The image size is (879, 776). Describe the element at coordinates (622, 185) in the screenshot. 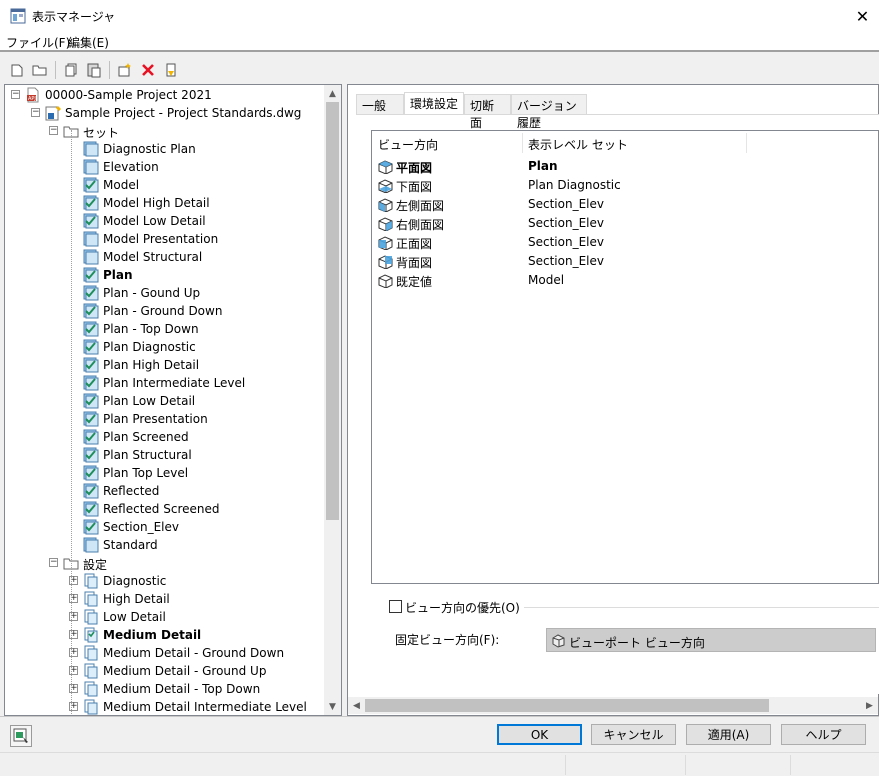

I see `view-direction-row: 下面図 Plan Diagnostic` at that location.